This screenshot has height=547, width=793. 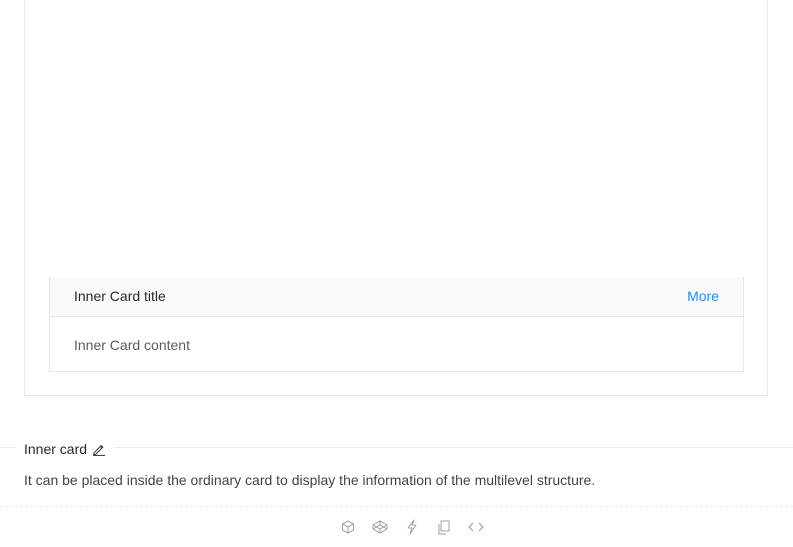 What do you see at coordinates (396, 507) in the screenshot?
I see `actions-divider` at bounding box center [396, 507].